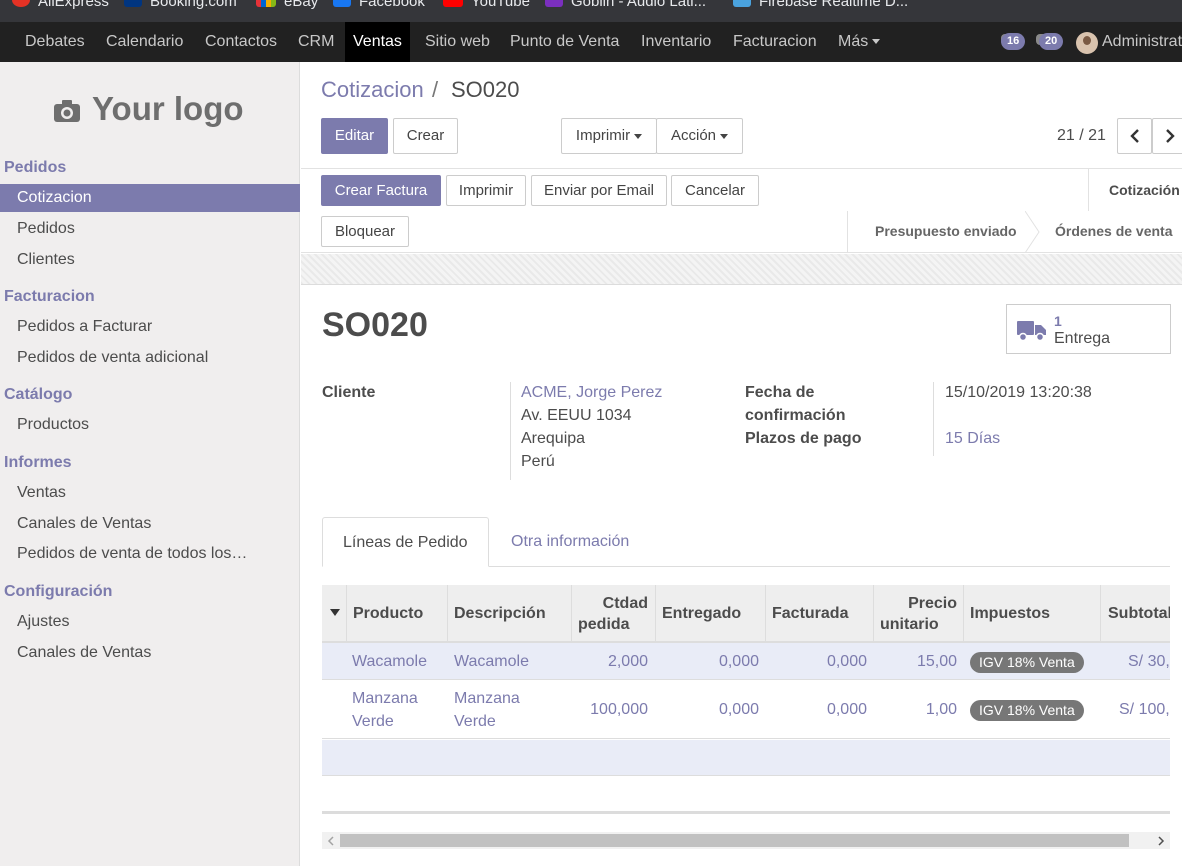 This screenshot has width=1182, height=866. What do you see at coordinates (67, 111) in the screenshot?
I see `camera-icon` at bounding box center [67, 111].